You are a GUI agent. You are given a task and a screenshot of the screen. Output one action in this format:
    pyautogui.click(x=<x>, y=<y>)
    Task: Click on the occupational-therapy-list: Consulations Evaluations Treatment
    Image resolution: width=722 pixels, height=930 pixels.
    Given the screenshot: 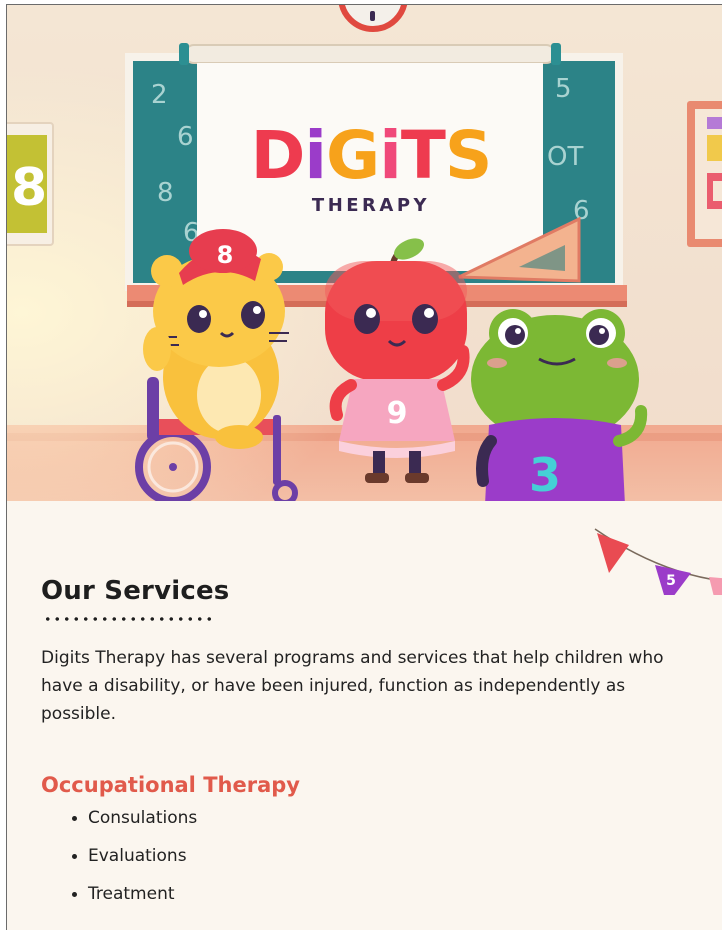 What is the action you would take?
    pyautogui.click(x=134, y=864)
    